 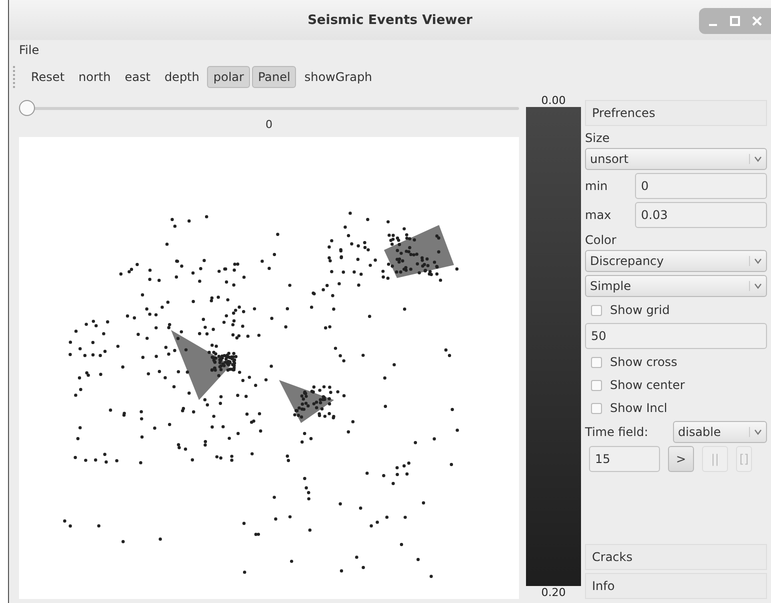 What do you see at coordinates (624, 459) in the screenshot?
I see `input-field: 15` at bounding box center [624, 459].